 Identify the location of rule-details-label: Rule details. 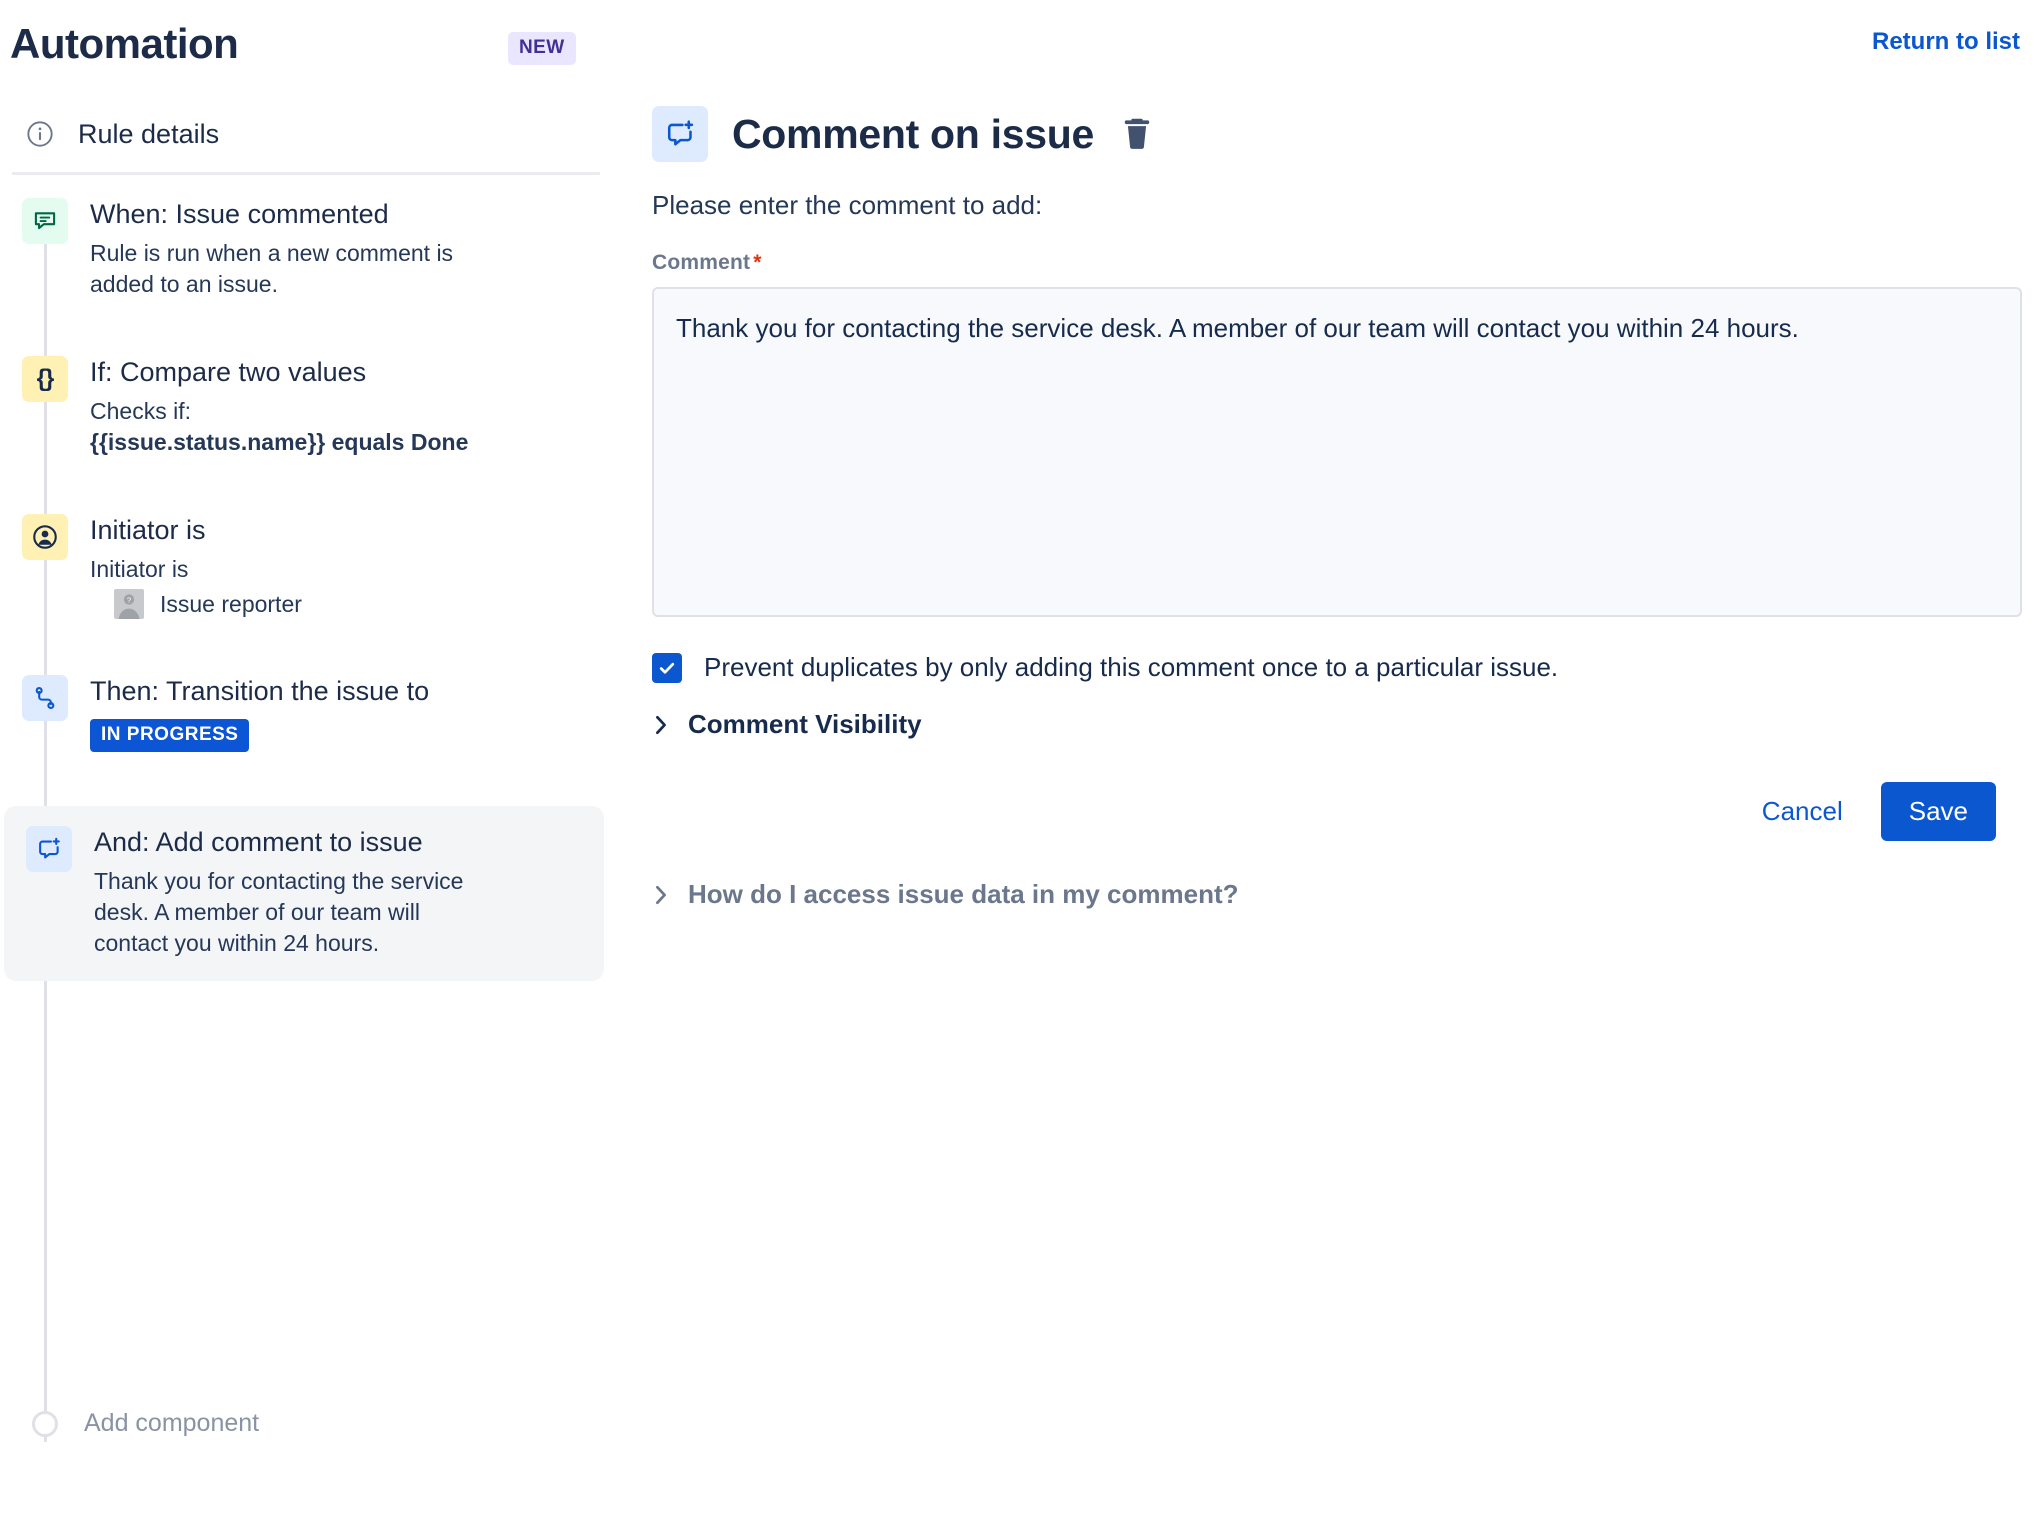
(149, 133).